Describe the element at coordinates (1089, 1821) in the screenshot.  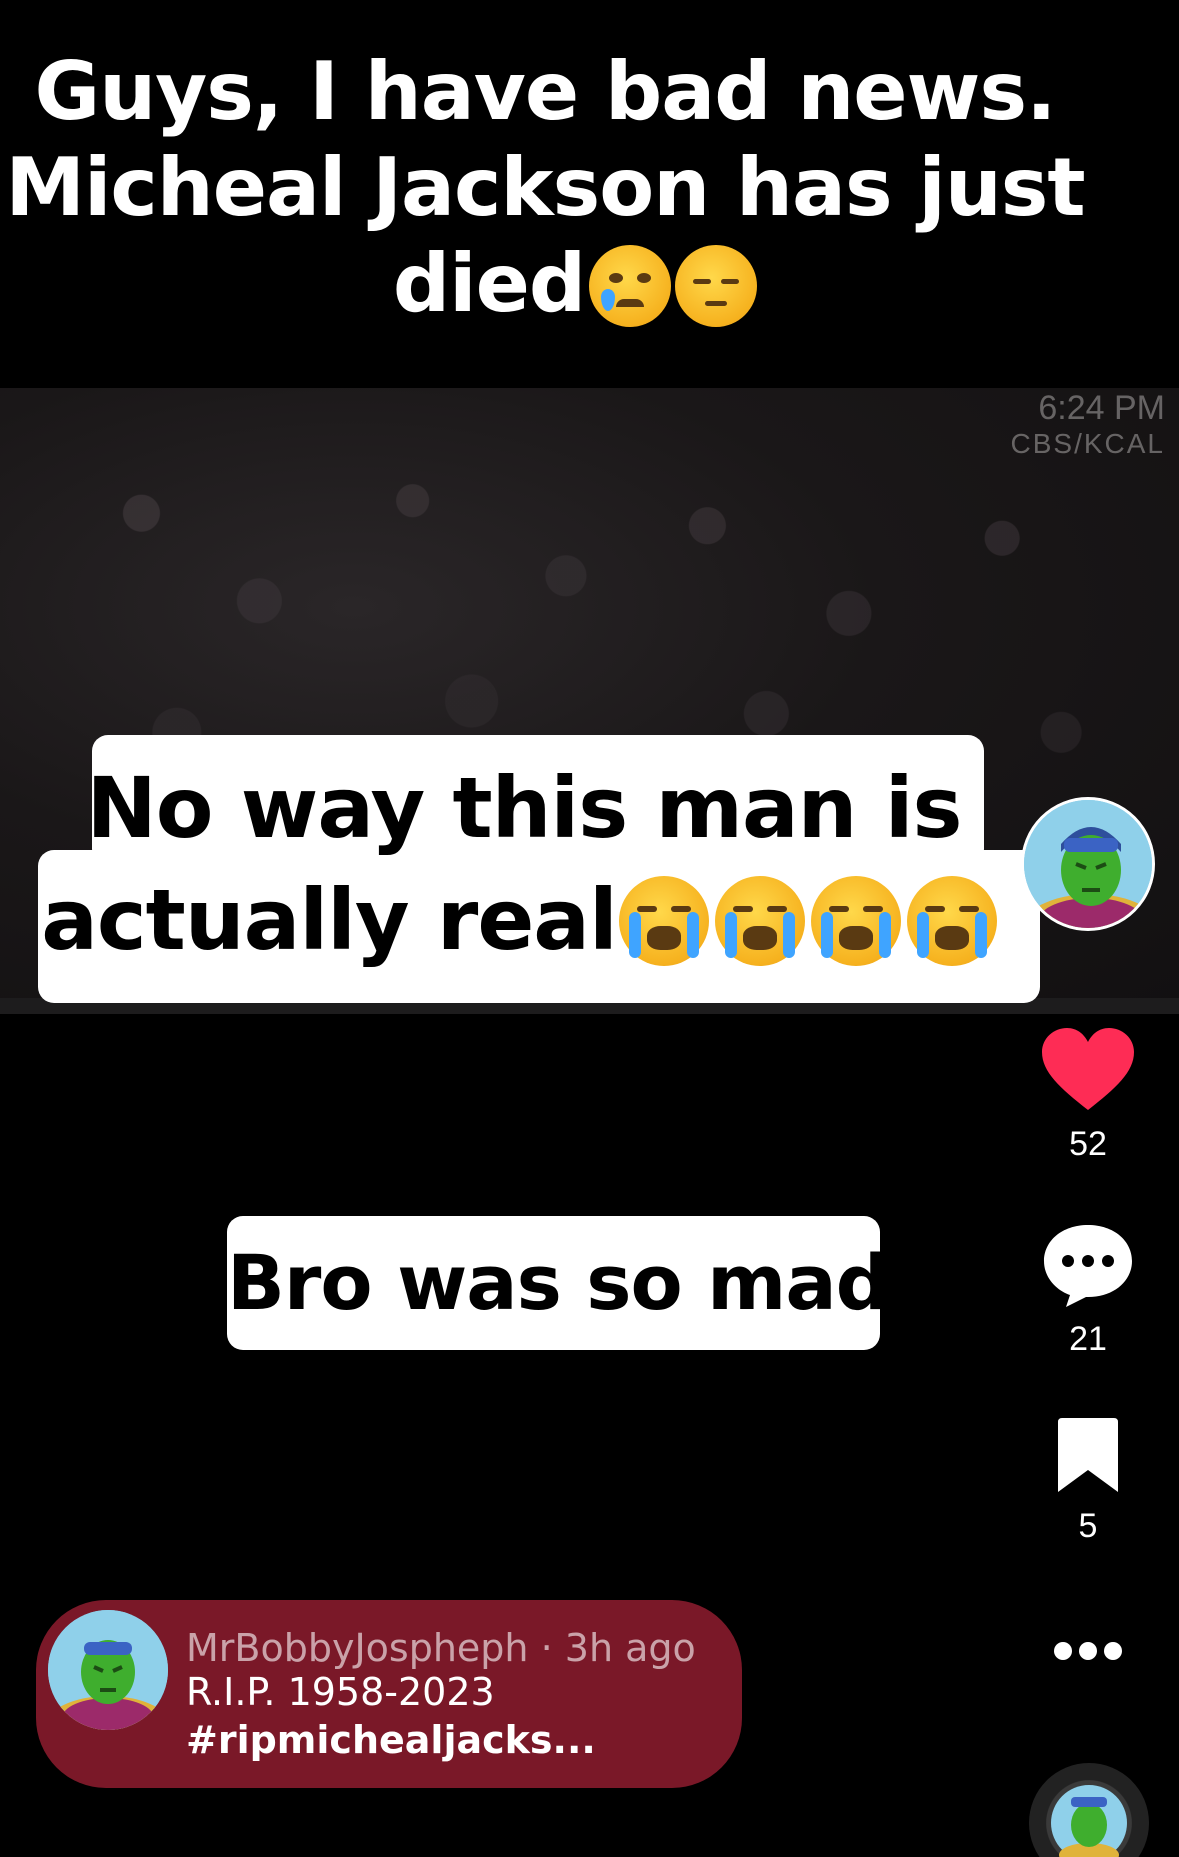
I see `sound-disc-avatar` at that location.